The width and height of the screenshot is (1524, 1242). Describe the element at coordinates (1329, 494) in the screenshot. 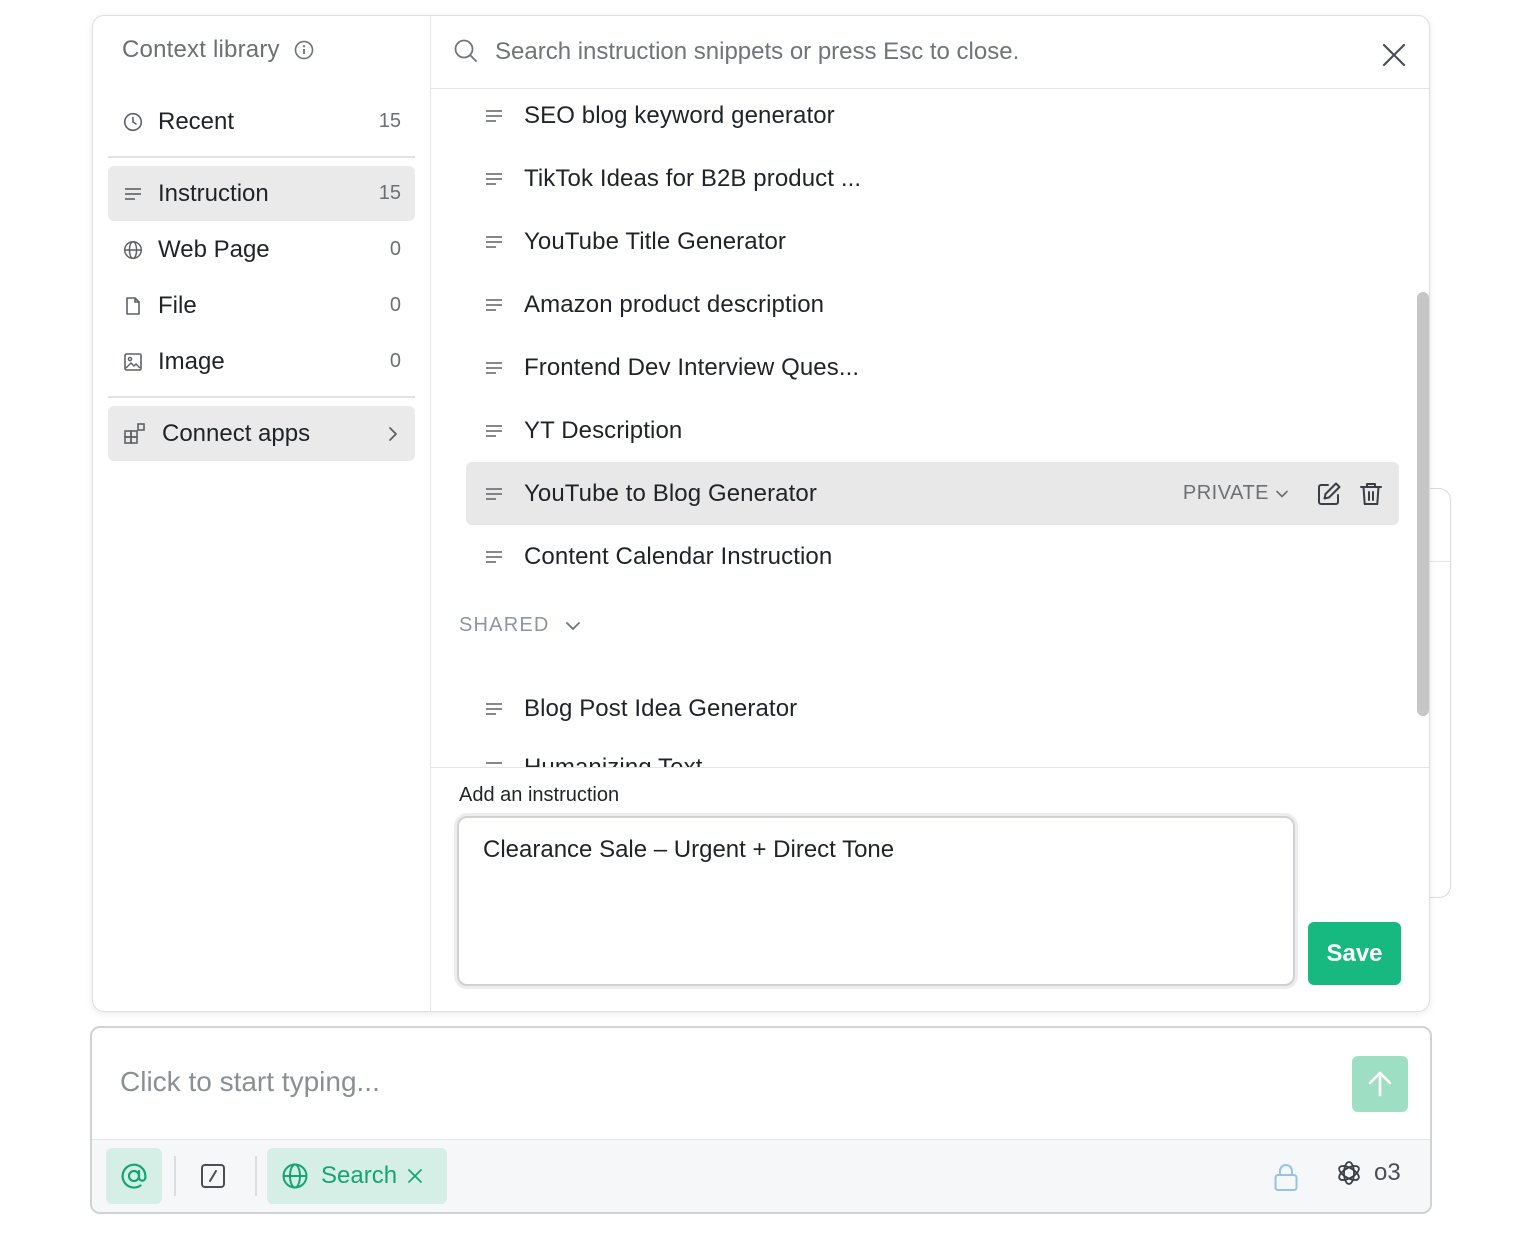

I see `edit-icon` at that location.